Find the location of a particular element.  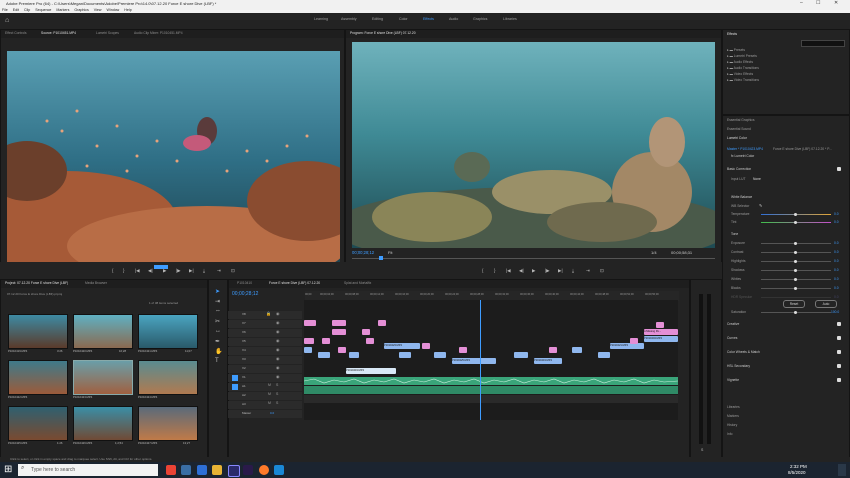

hand-tool-icon: ✋ is located at coordinates (218, 351).